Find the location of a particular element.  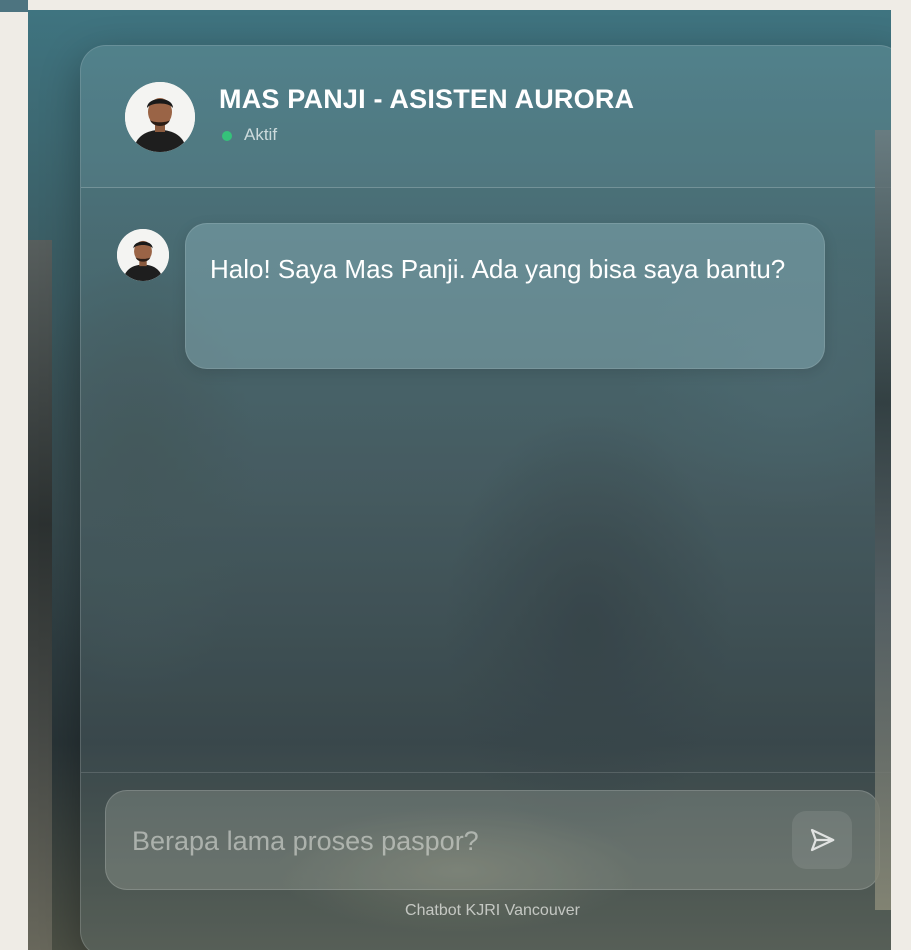

message-avatar is located at coordinates (143, 255).